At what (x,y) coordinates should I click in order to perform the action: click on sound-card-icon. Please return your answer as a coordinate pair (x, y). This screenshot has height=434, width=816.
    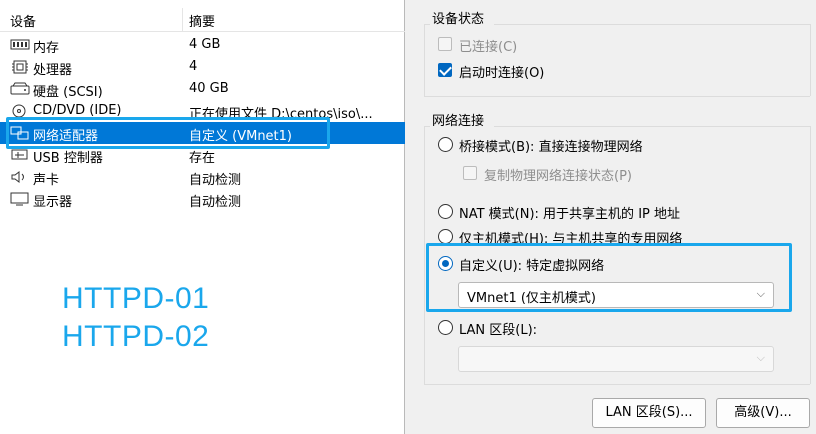
    Looking at the image, I should click on (17, 177).